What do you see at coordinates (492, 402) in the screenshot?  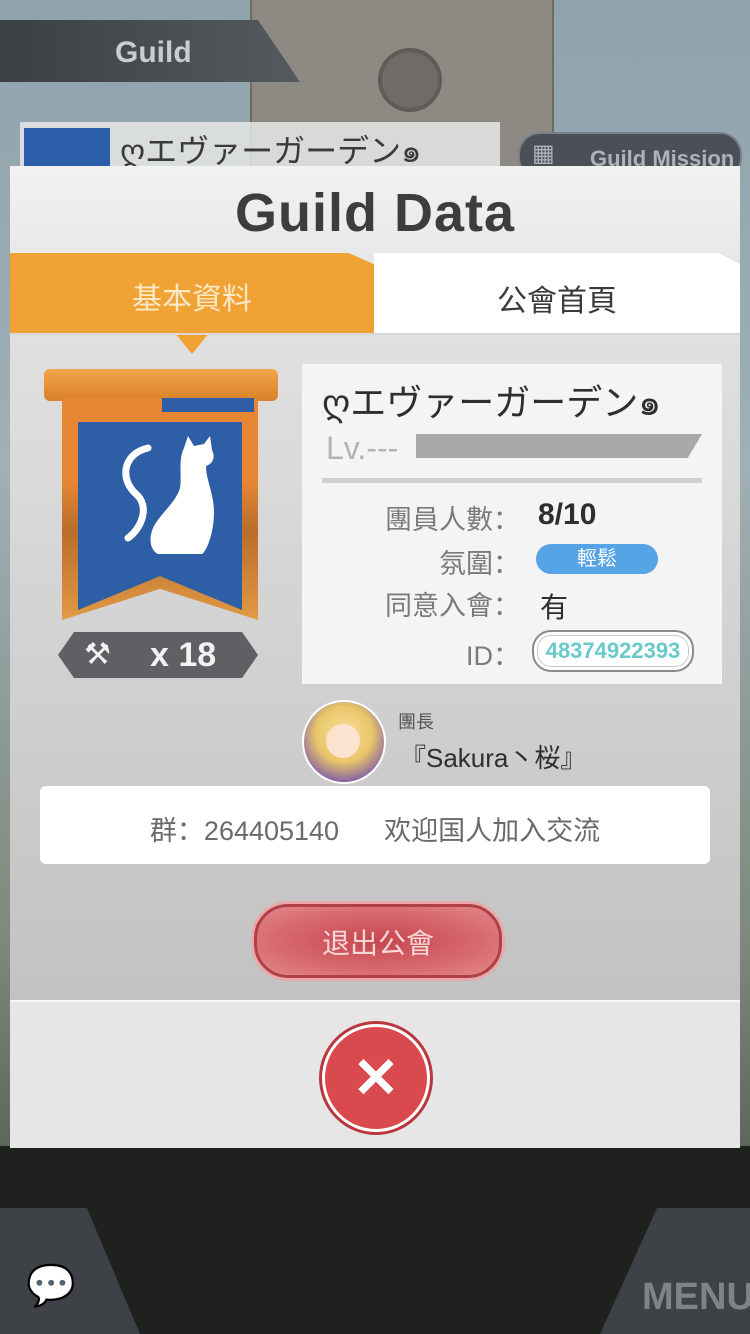 I see `guild-name: ღエヴァーガーデン๑` at bounding box center [492, 402].